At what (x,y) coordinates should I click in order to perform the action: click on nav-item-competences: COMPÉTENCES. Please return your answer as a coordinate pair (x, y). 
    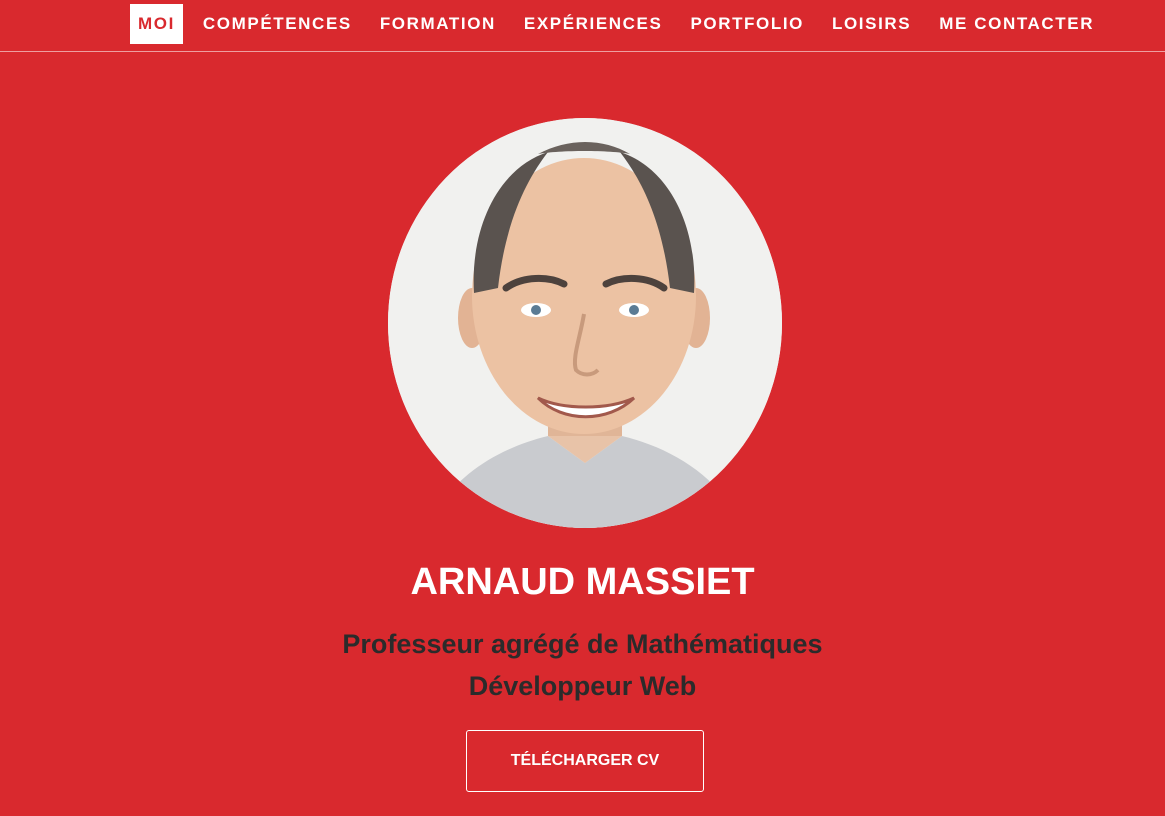
    Looking at the image, I should click on (277, 24).